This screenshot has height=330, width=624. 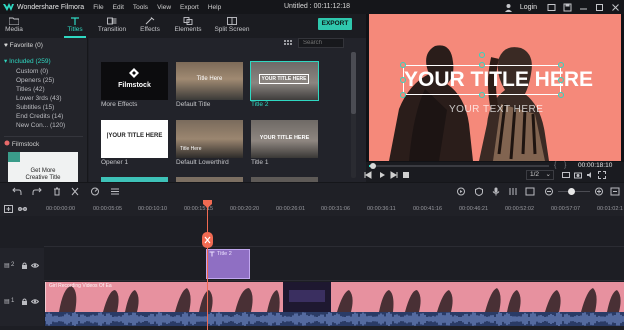 What do you see at coordinates (496, 109) in the screenshot?
I see `preview-subtitle-text: YOUR TEXT HERE` at bounding box center [496, 109].